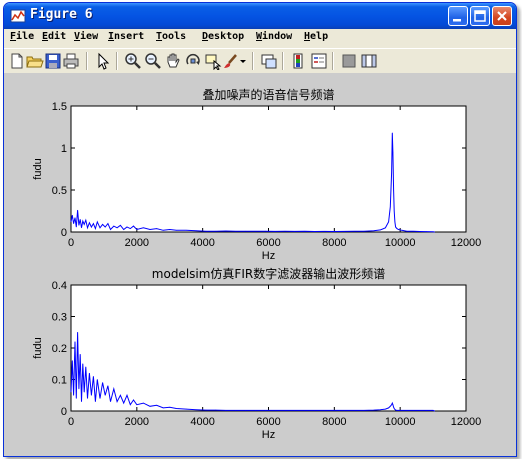 Image resolution: width=522 pixels, height=459 pixels. What do you see at coordinates (133, 61) in the screenshot?
I see `zoom-in-icon` at bounding box center [133, 61].